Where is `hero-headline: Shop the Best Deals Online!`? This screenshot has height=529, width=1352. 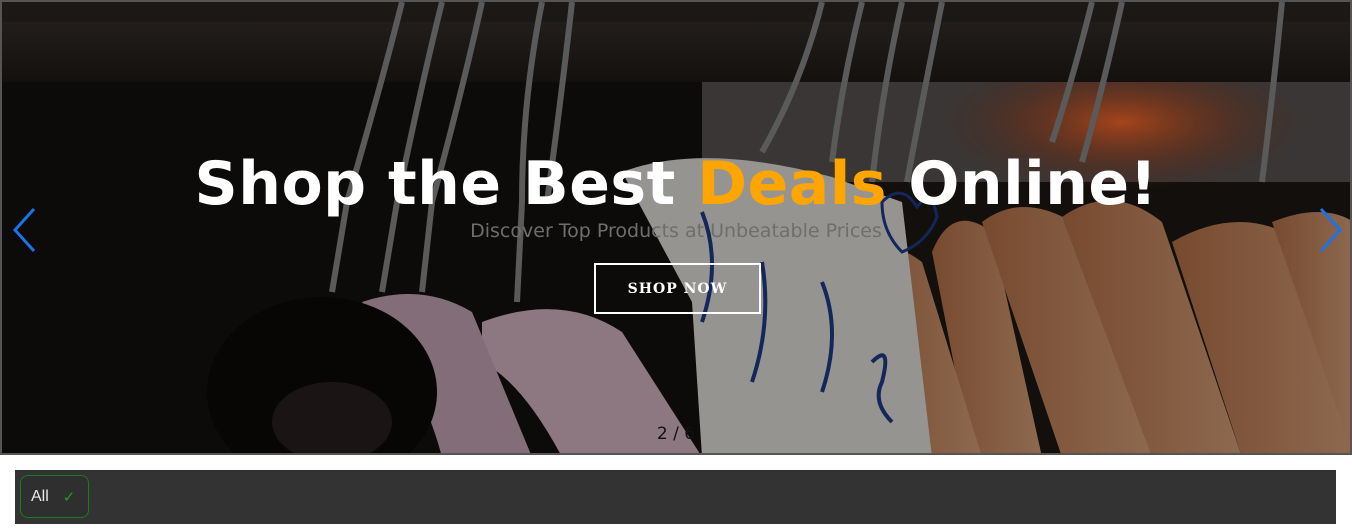
hero-headline: Shop the Best Deals Online! is located at coordinates (676, 184).